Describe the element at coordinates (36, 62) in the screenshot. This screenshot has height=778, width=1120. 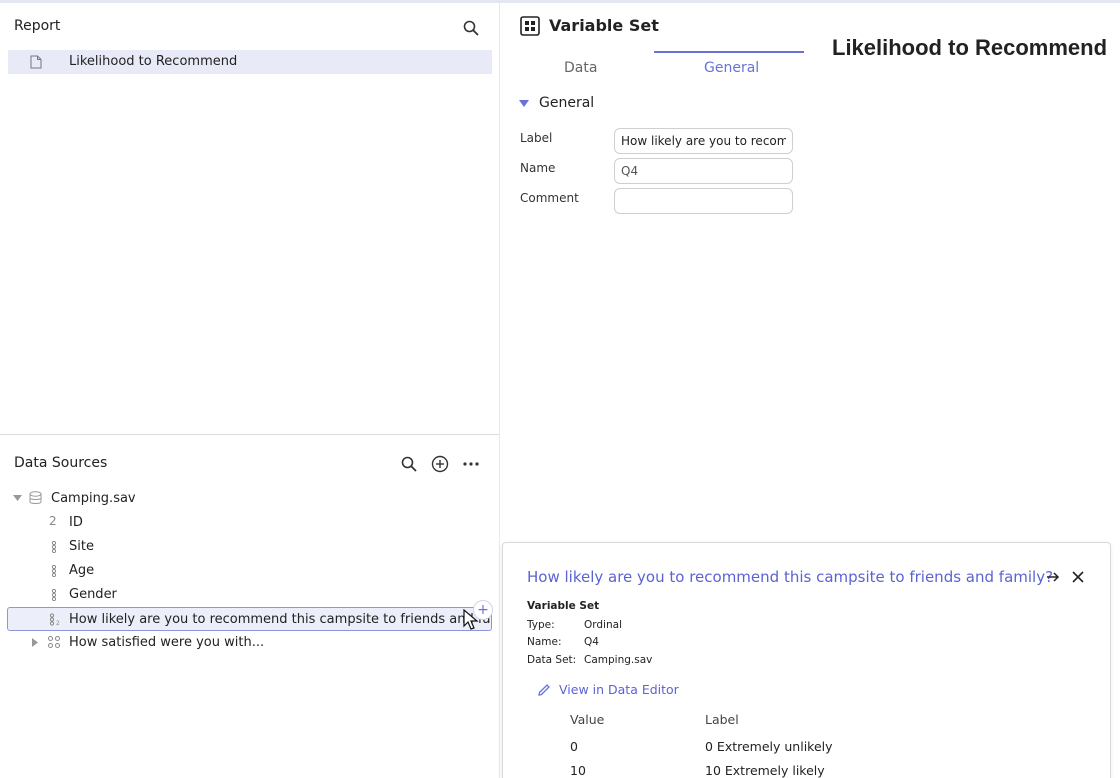
I see `document-icon` at that location.